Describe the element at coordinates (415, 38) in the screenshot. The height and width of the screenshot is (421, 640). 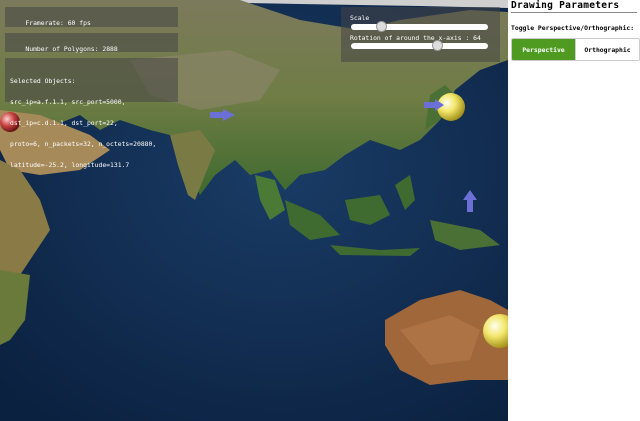
I see `rotation-label: Rotation of around the x-axis : 64` at that location.